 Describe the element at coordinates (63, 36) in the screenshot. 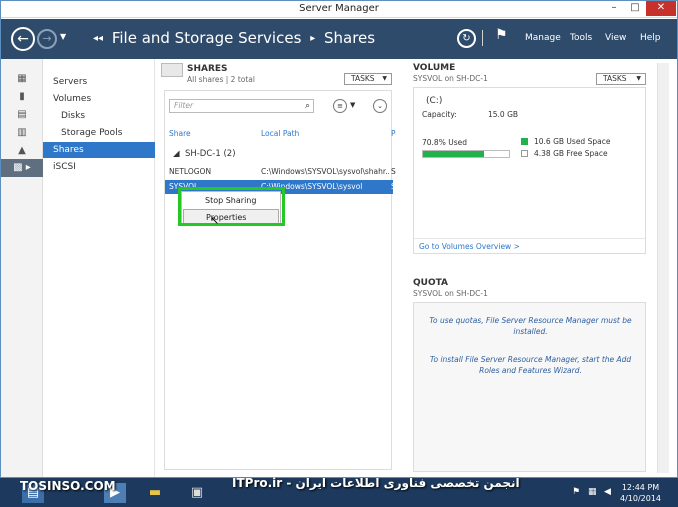

I see `history-dropdown-icon: ▼` at that location.